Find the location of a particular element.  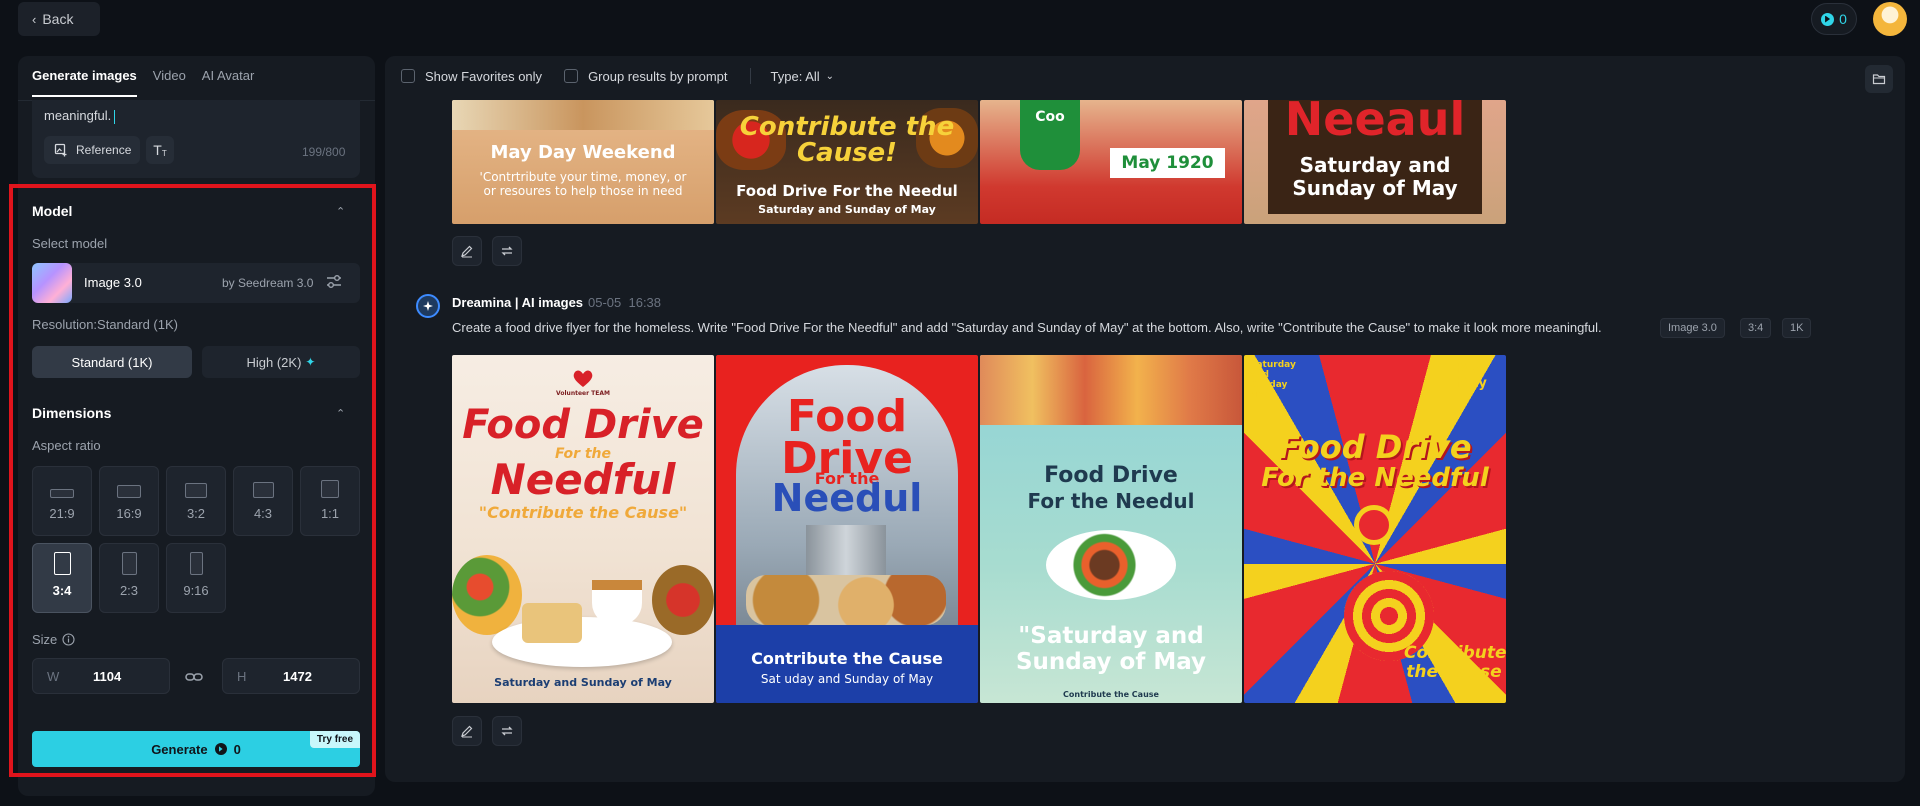

pencil-icon is located at coordinates (467, 251).